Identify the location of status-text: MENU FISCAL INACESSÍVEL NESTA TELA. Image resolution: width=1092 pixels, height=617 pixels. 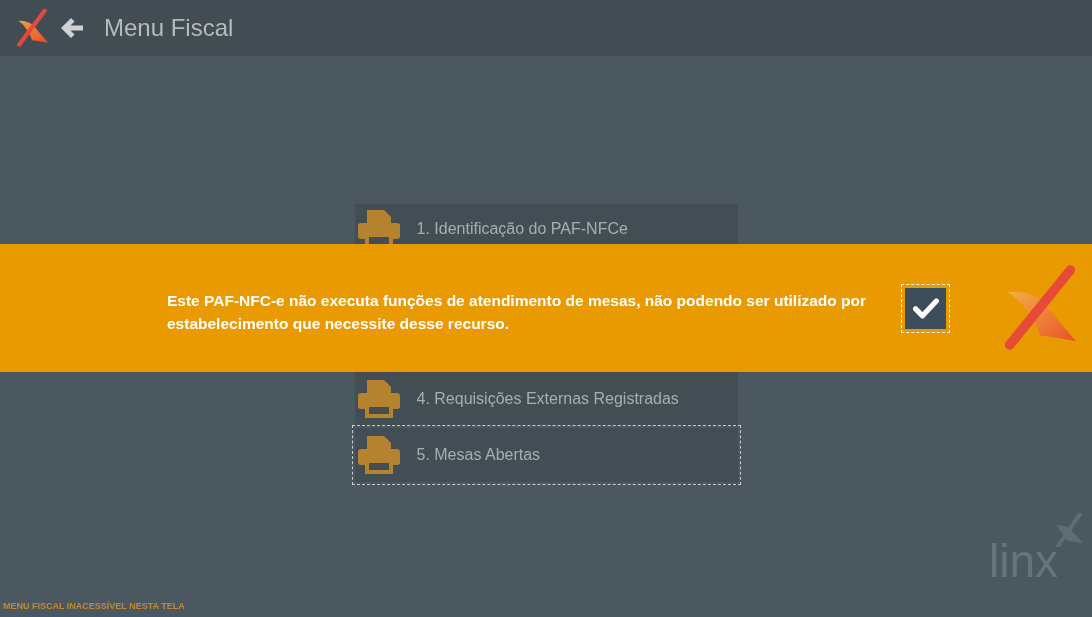
(94, 606).